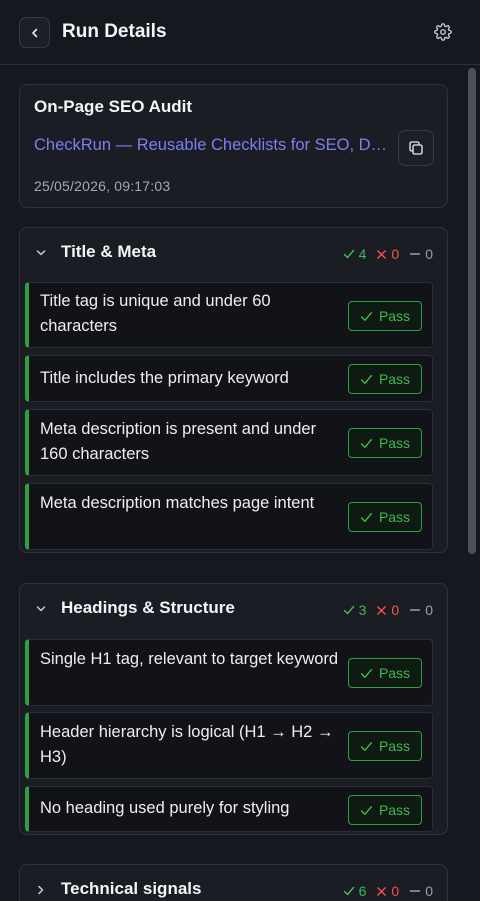 The height and width of the screenshot is (901, 480). What do you see at coordinates (109, 251) in the screenshot?
I see `section-title: Title & Meta` at bounding box center [109, 251].